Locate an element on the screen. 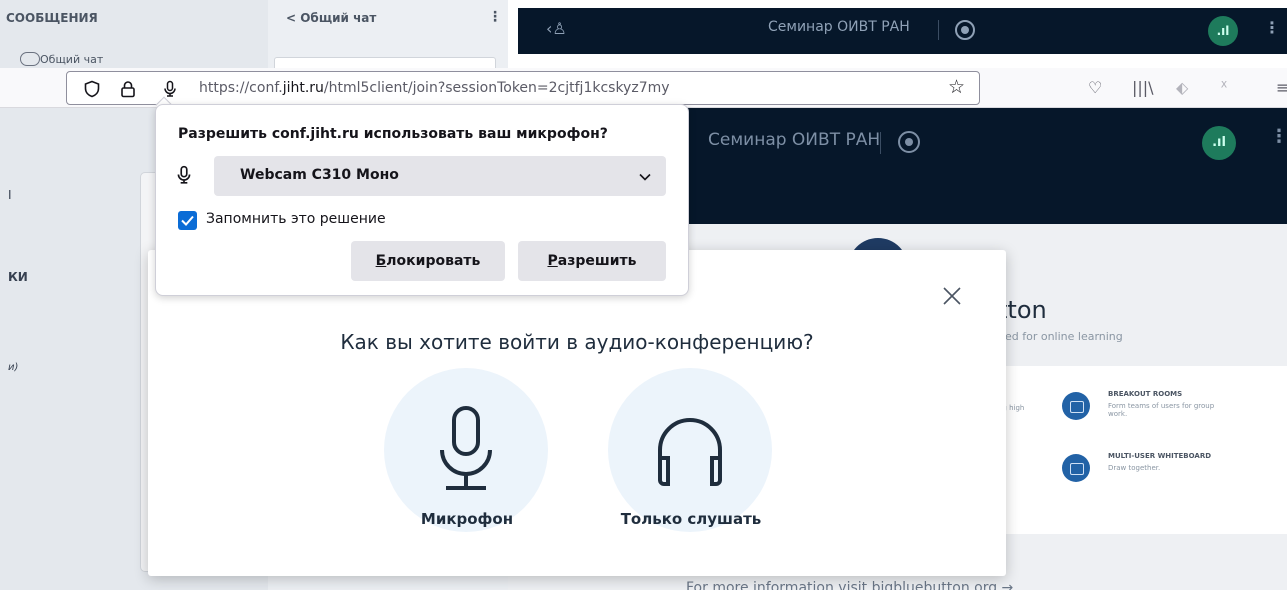 The height and width of the screenshot is (590, 1287). sidebar-fragment: и) is located at coordinates (13, 367).